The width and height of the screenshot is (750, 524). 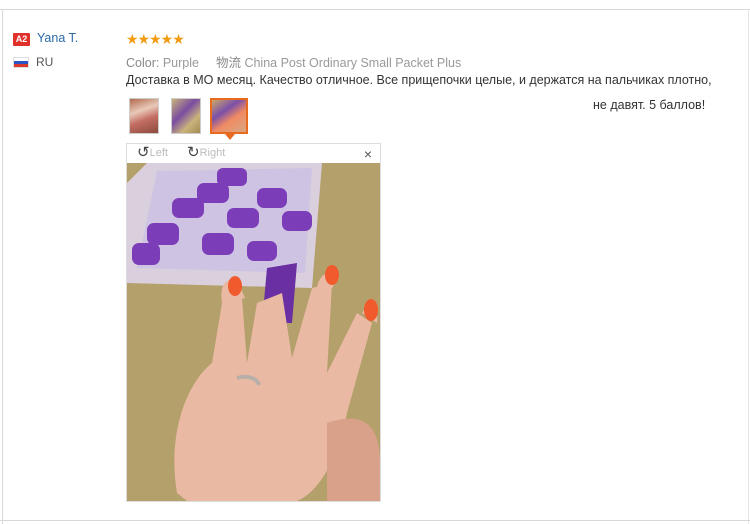 What do you see at coordinates (368, 154) in the screenshot?
I see `close-icon: ×` at bounding box center [368, 154].